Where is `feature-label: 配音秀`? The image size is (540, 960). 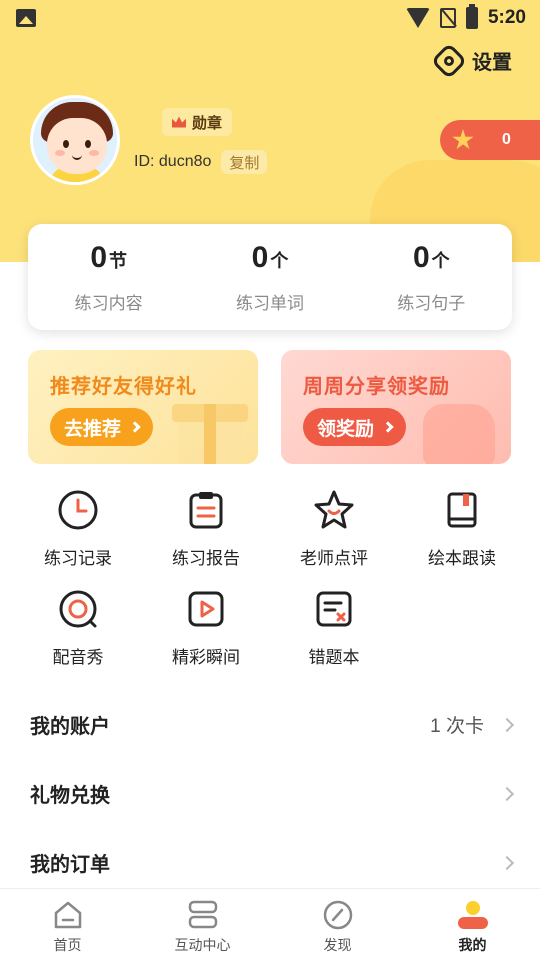 feature-label: 配音秀 is located at coordinates (78, 657).